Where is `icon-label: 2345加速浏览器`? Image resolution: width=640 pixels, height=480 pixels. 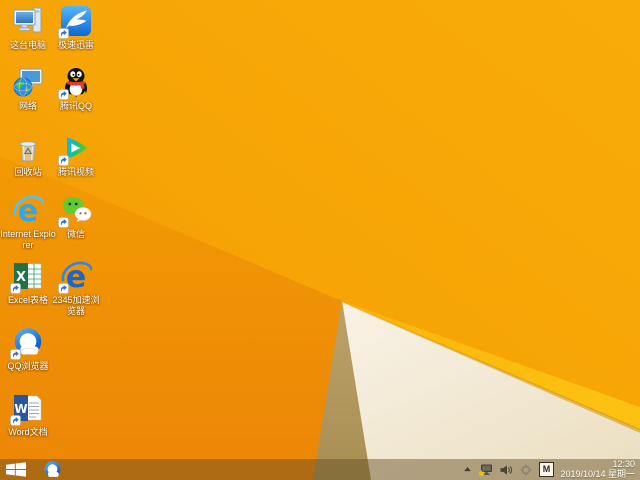
icon-label: 2345加速浏览器 is located at coordinates (76, 305).